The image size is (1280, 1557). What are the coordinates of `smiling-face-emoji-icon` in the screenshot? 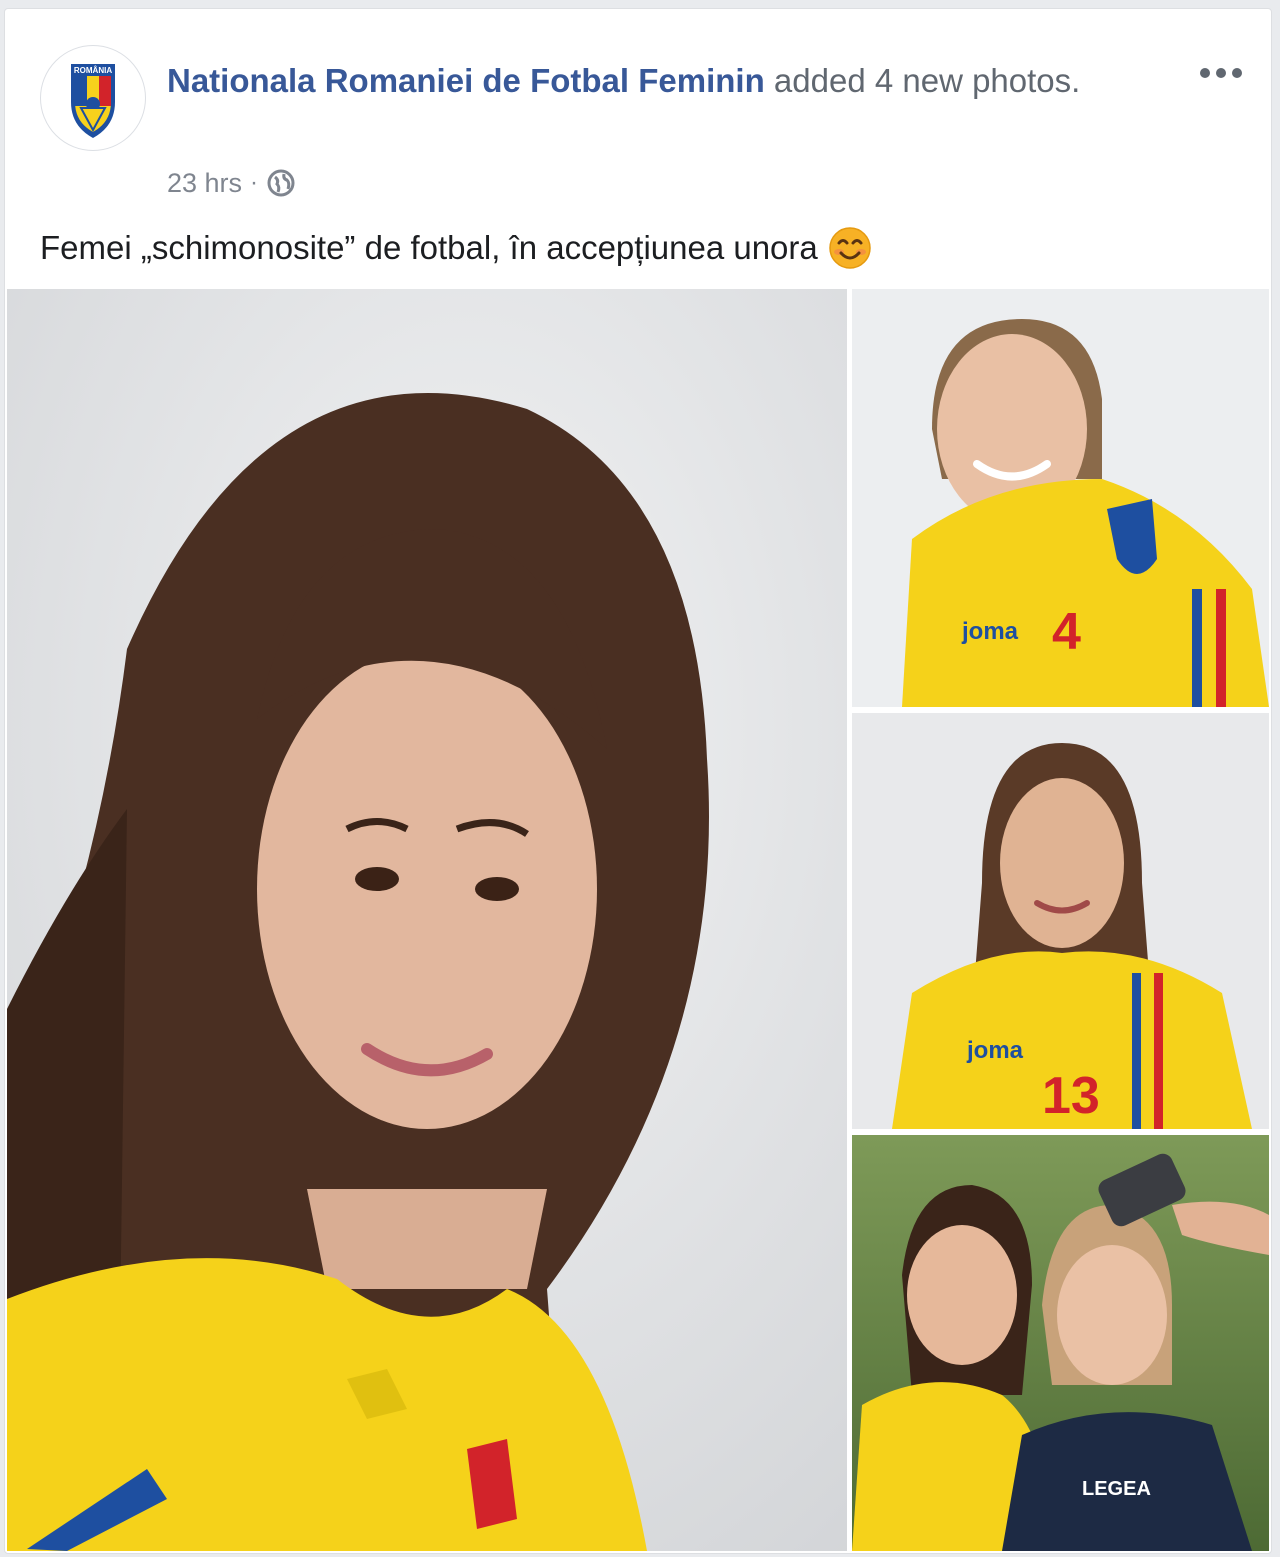 It's located at (850, 248).